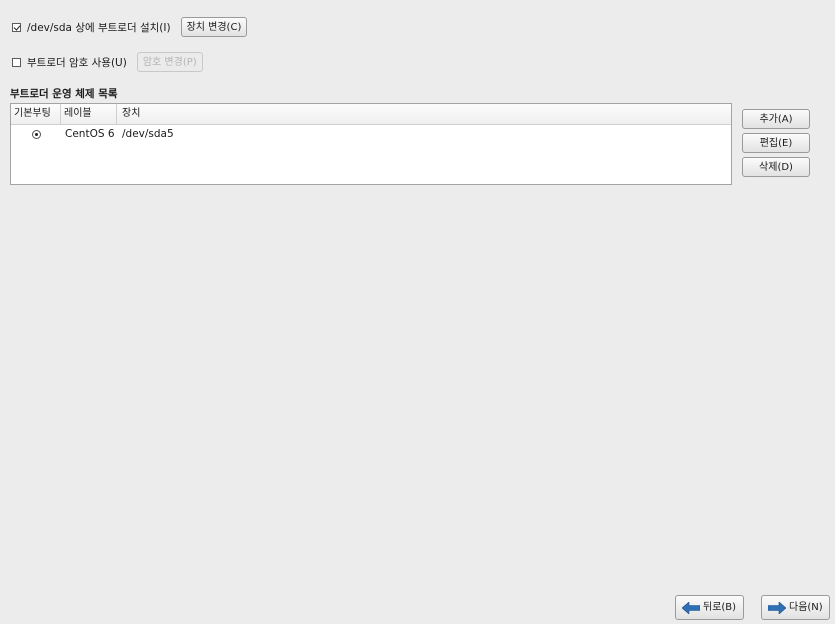 Image resolution: width=835 pixels, height=624 pixels. I want to click on bootloader-password-checkbox, so click(16, 62).